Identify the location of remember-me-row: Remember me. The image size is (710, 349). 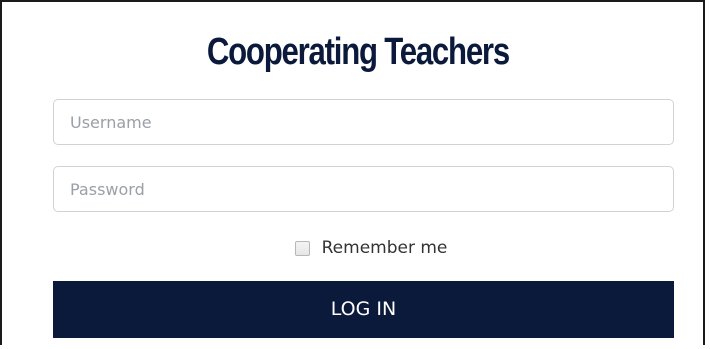
(356, 248).